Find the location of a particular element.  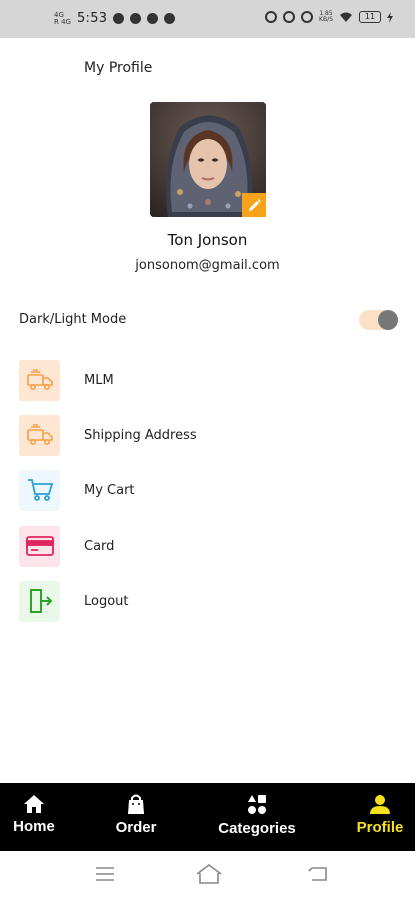

status-bar: 4G R 4G 5:53 1.85 KB/S 11 is located at coordinates (207, 19).